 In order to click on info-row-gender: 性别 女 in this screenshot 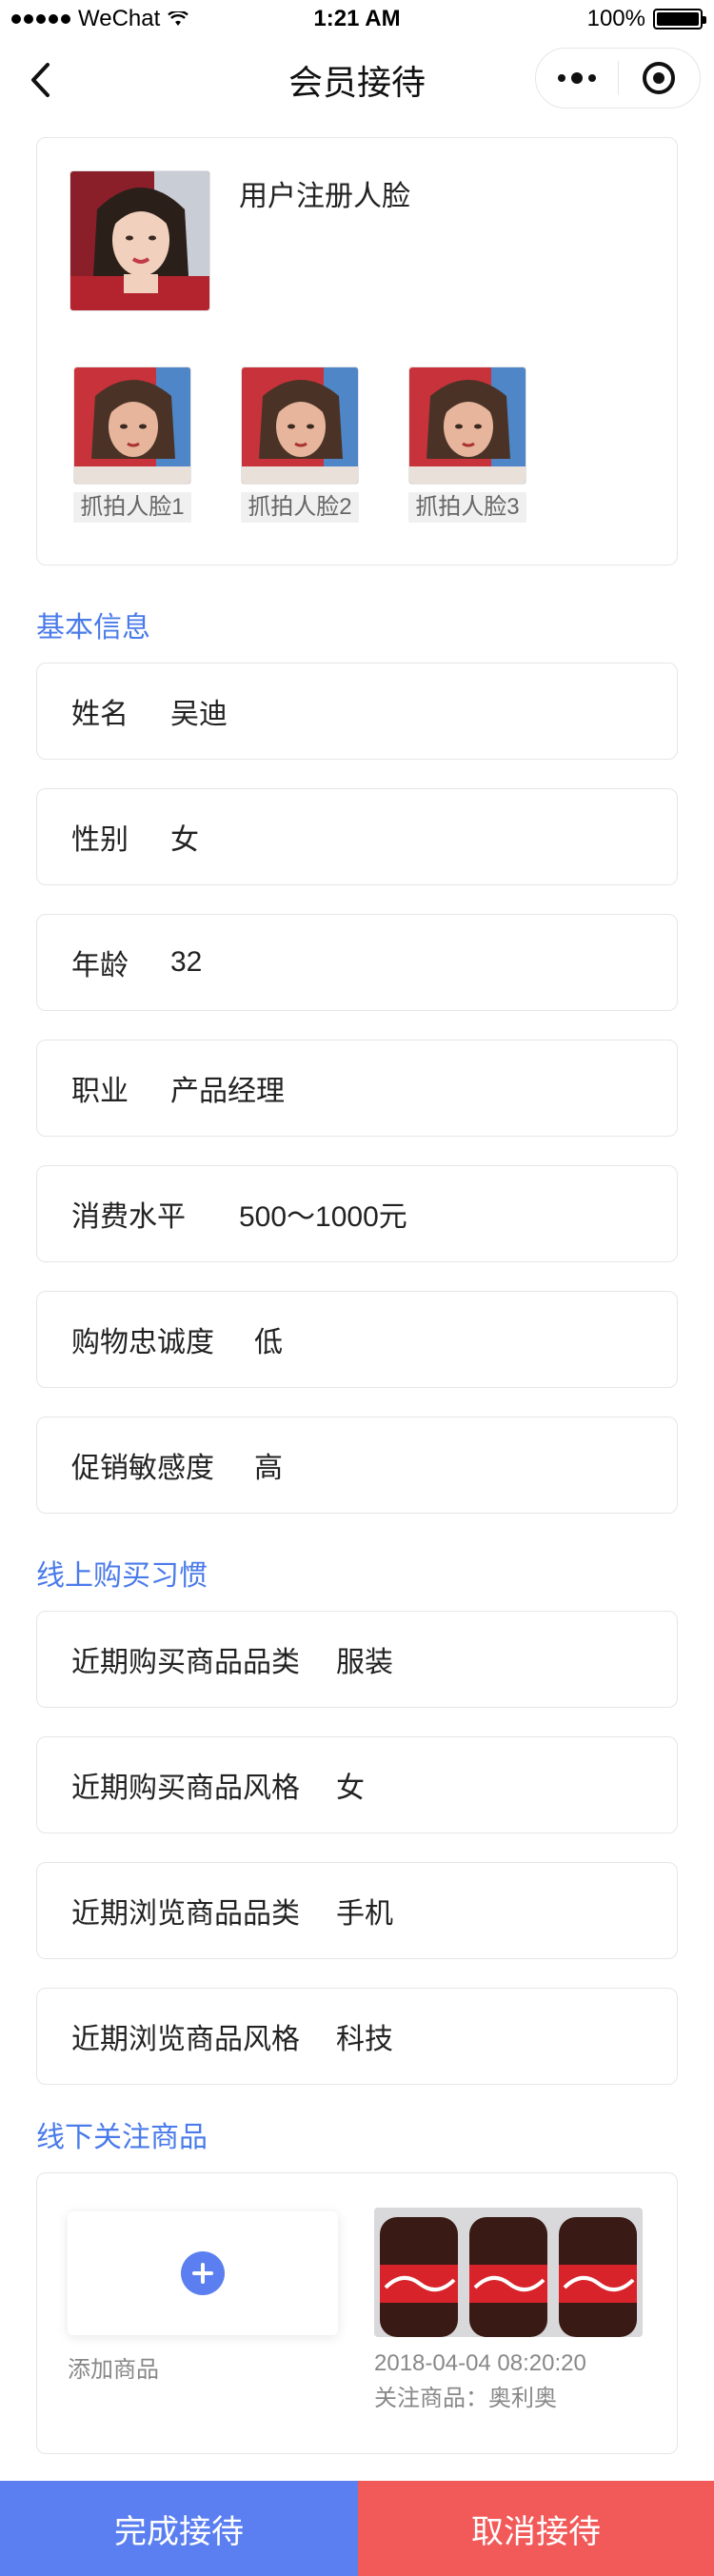, I will do `click(357, 836)`.